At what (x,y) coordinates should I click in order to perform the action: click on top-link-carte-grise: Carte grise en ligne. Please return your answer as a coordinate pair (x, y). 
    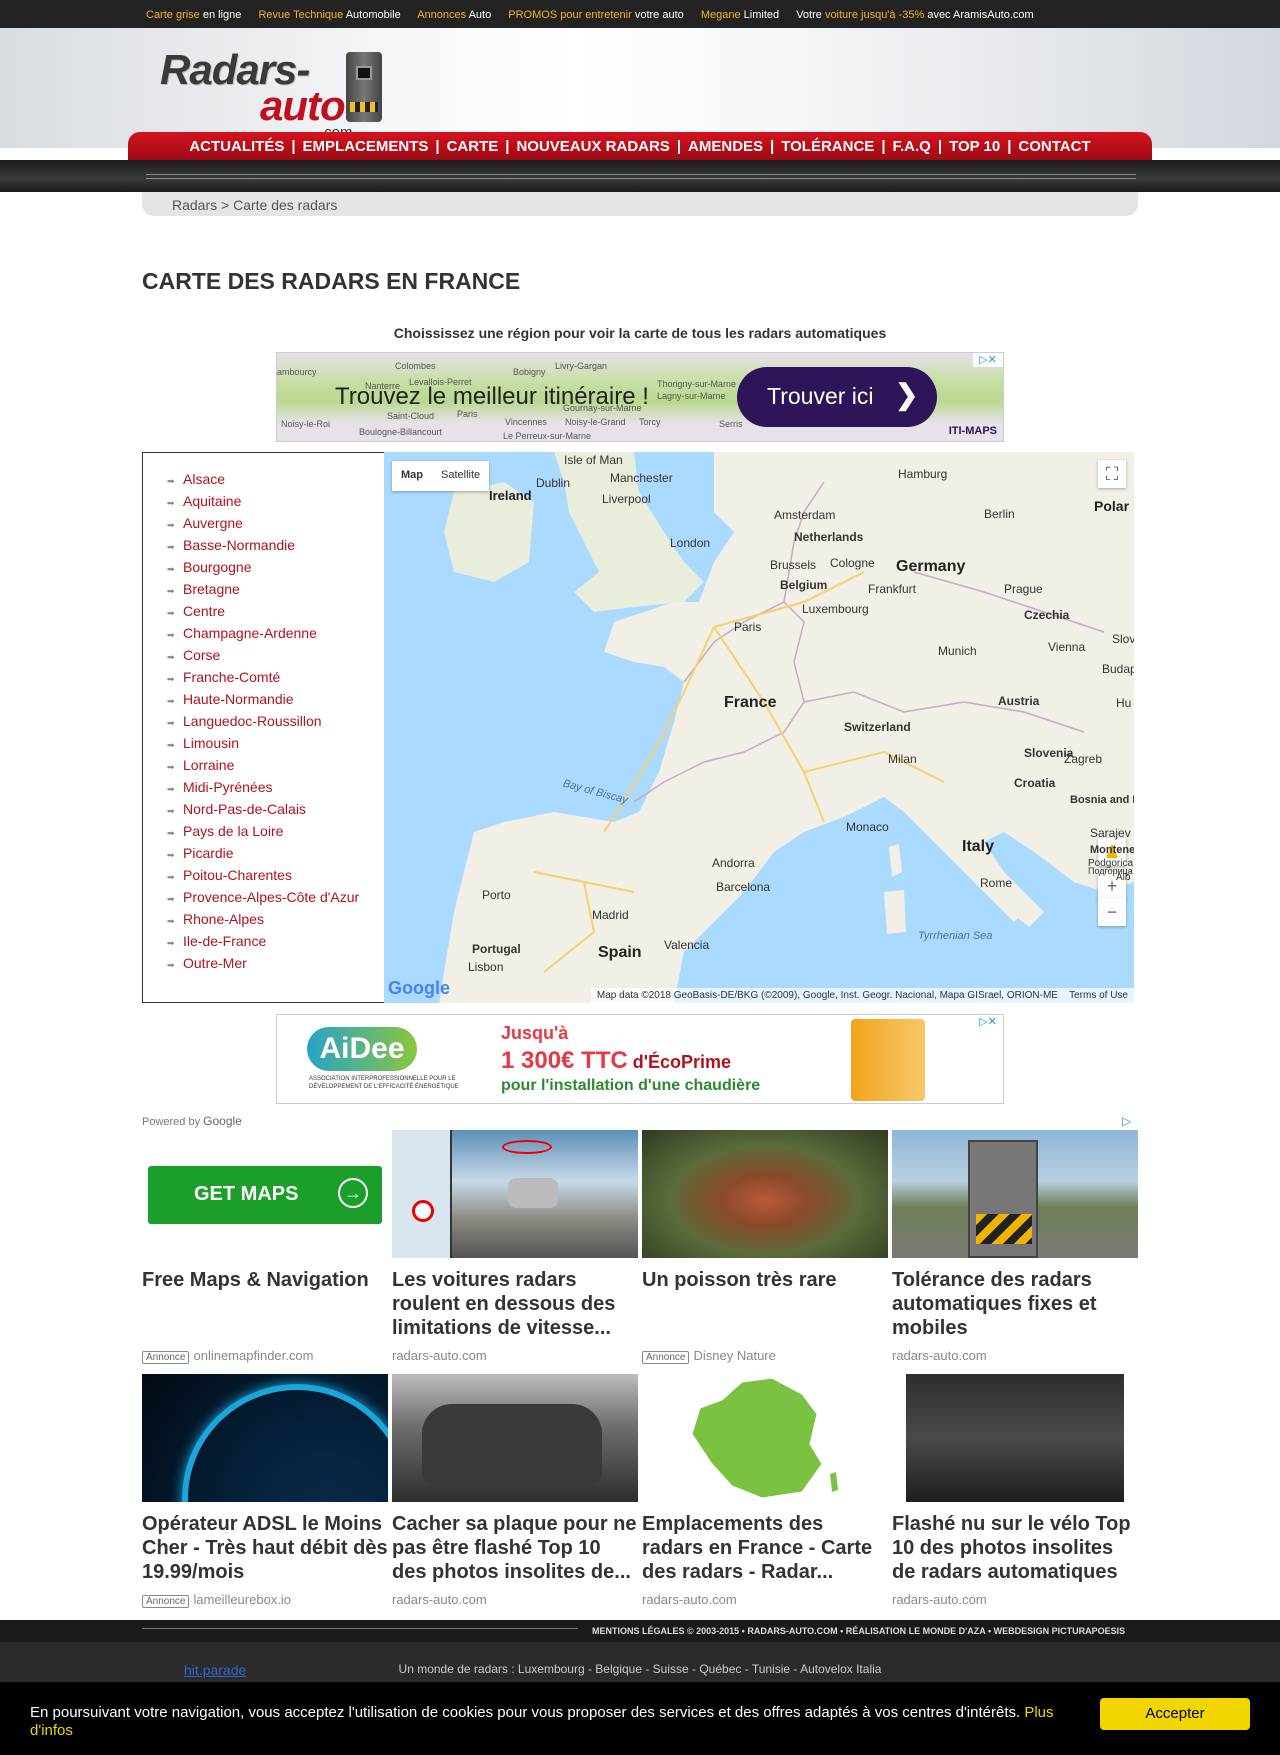
    Looking at the image, I should click on (193, 15).